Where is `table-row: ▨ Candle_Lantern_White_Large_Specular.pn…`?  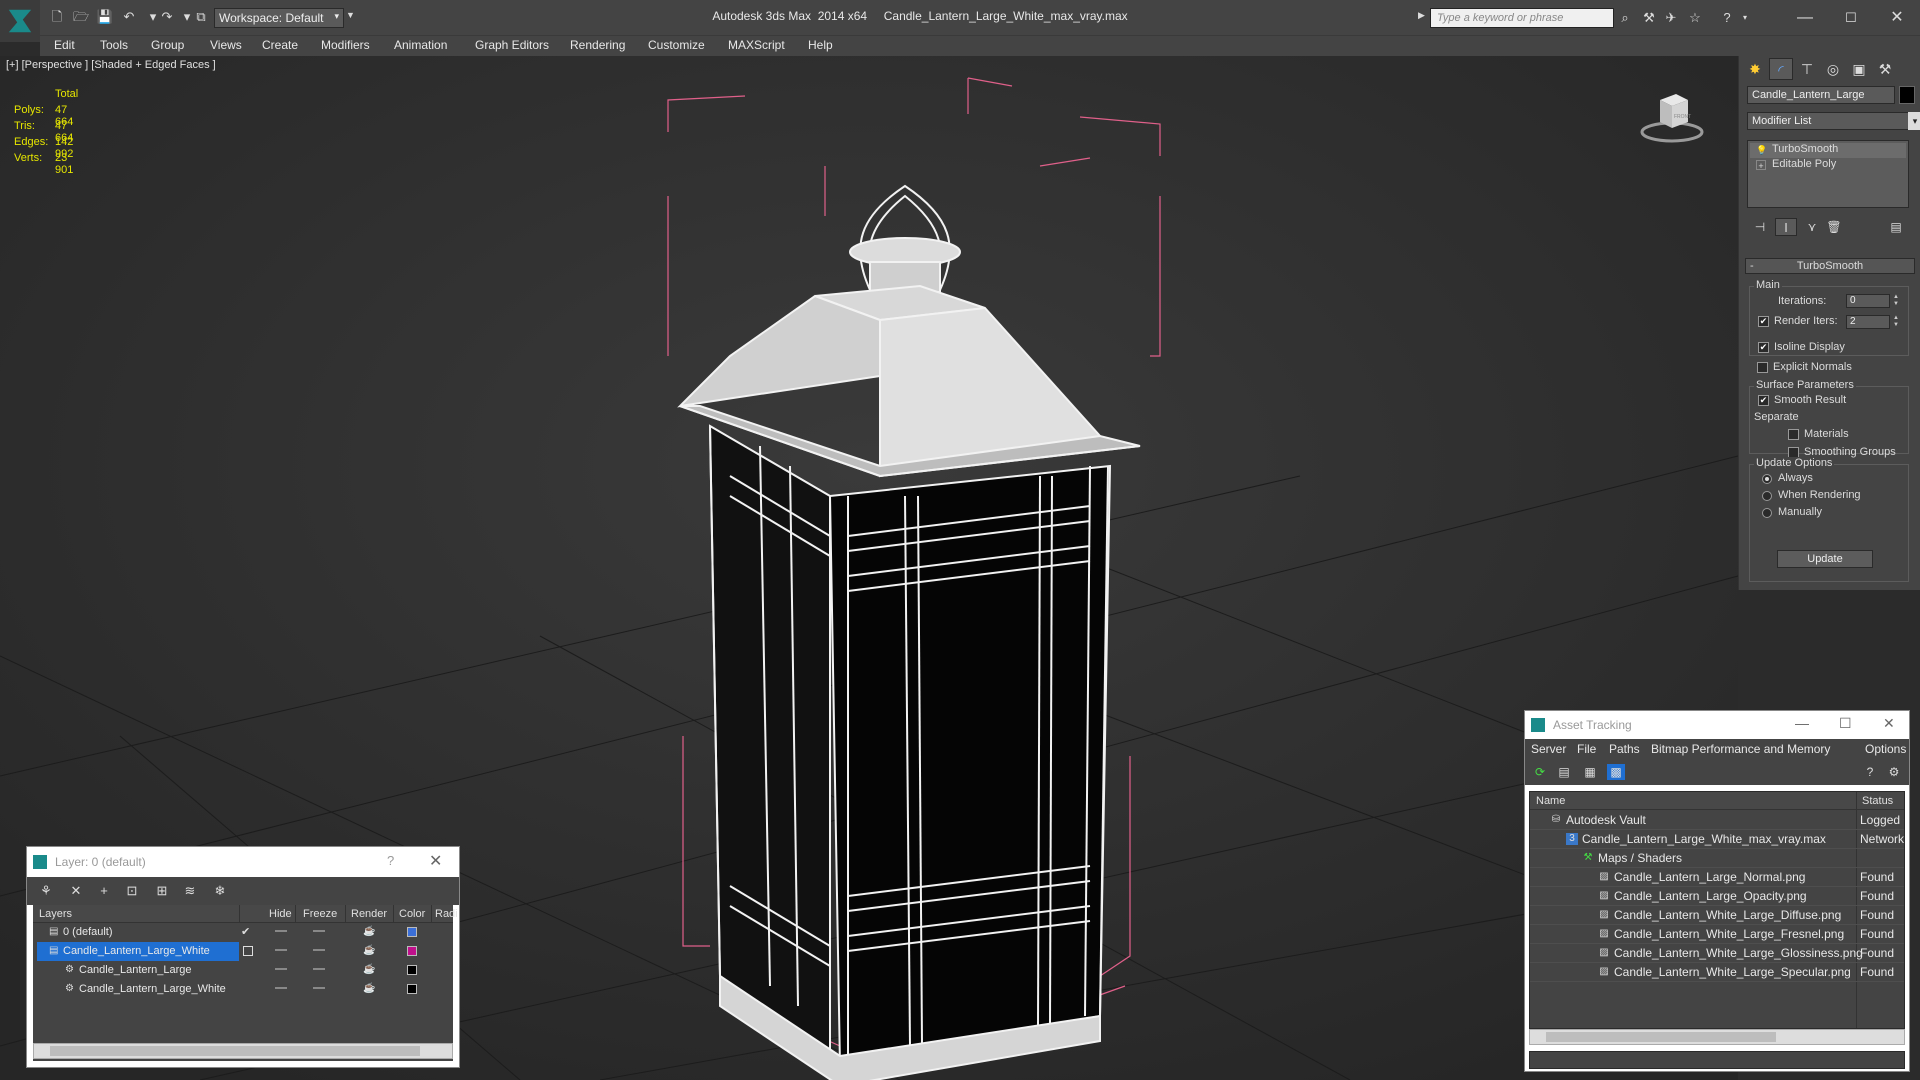
table-row: ▨ Candle_Lantern_White_Large_Specular.pn… is located at coordinates (1717, 972).